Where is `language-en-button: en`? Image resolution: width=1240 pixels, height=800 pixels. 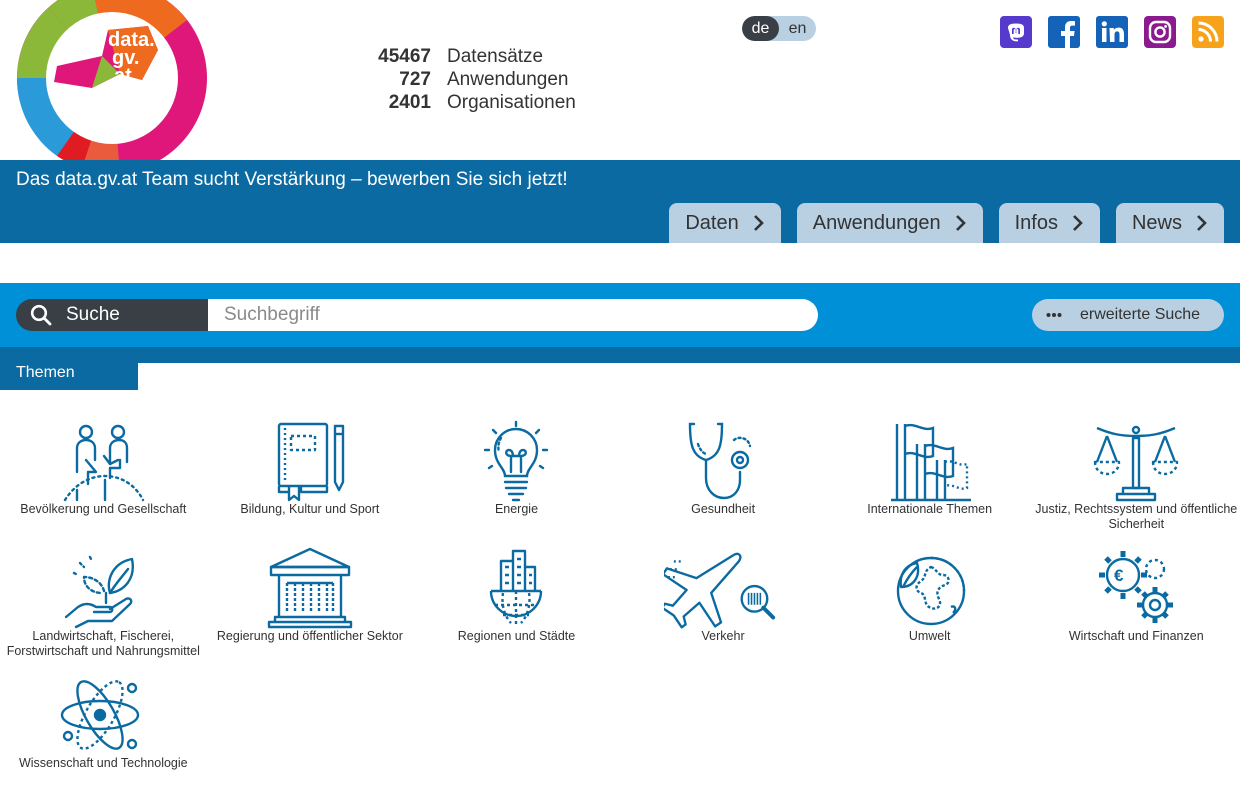
language-en-button: en is located at coordinates (797, 28).